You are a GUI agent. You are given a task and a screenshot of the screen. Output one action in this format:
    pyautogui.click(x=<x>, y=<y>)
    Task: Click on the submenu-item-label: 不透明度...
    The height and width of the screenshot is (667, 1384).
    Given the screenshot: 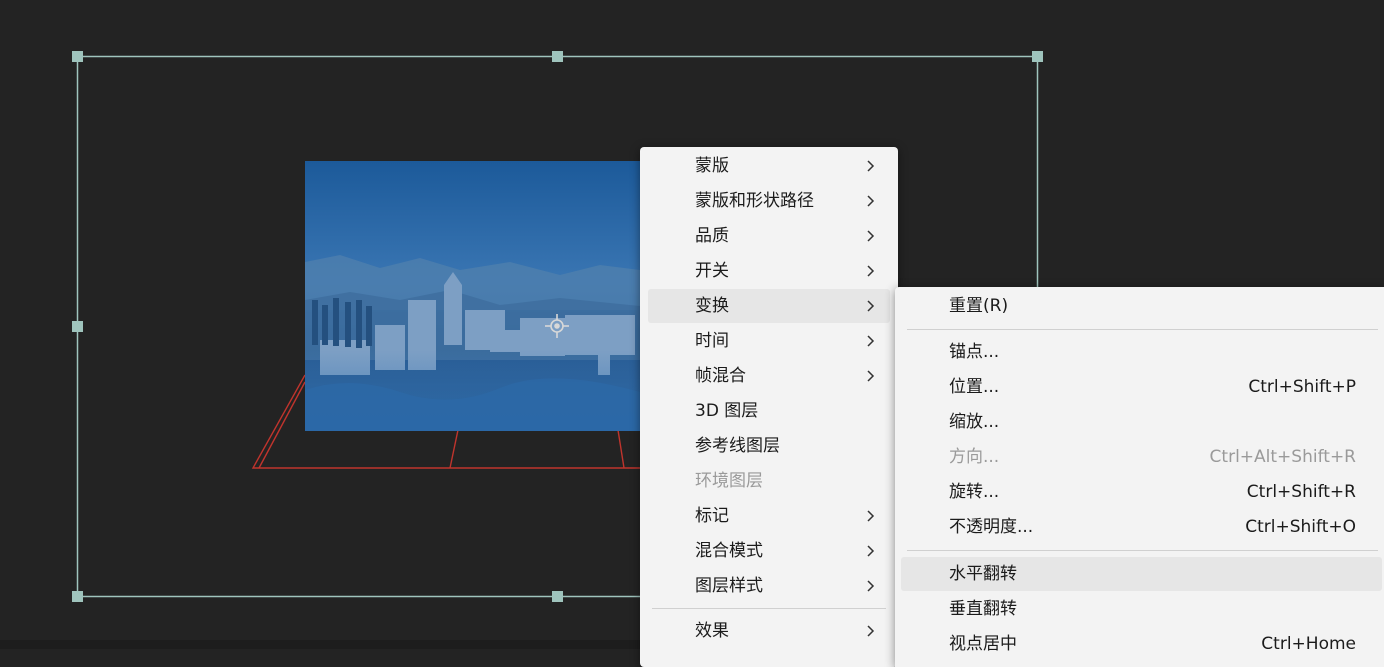 What is the action you would take?
    pyautogui.click(x=991, y=527)
    